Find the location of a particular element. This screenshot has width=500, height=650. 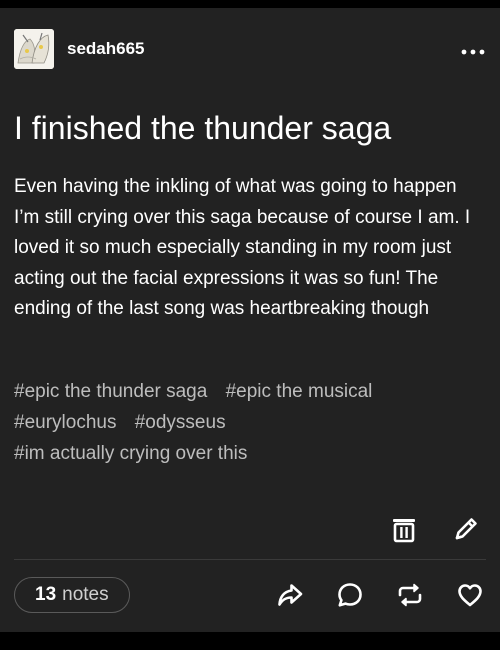

tag-link: #epic the musical is located at coordinates (299, 391).